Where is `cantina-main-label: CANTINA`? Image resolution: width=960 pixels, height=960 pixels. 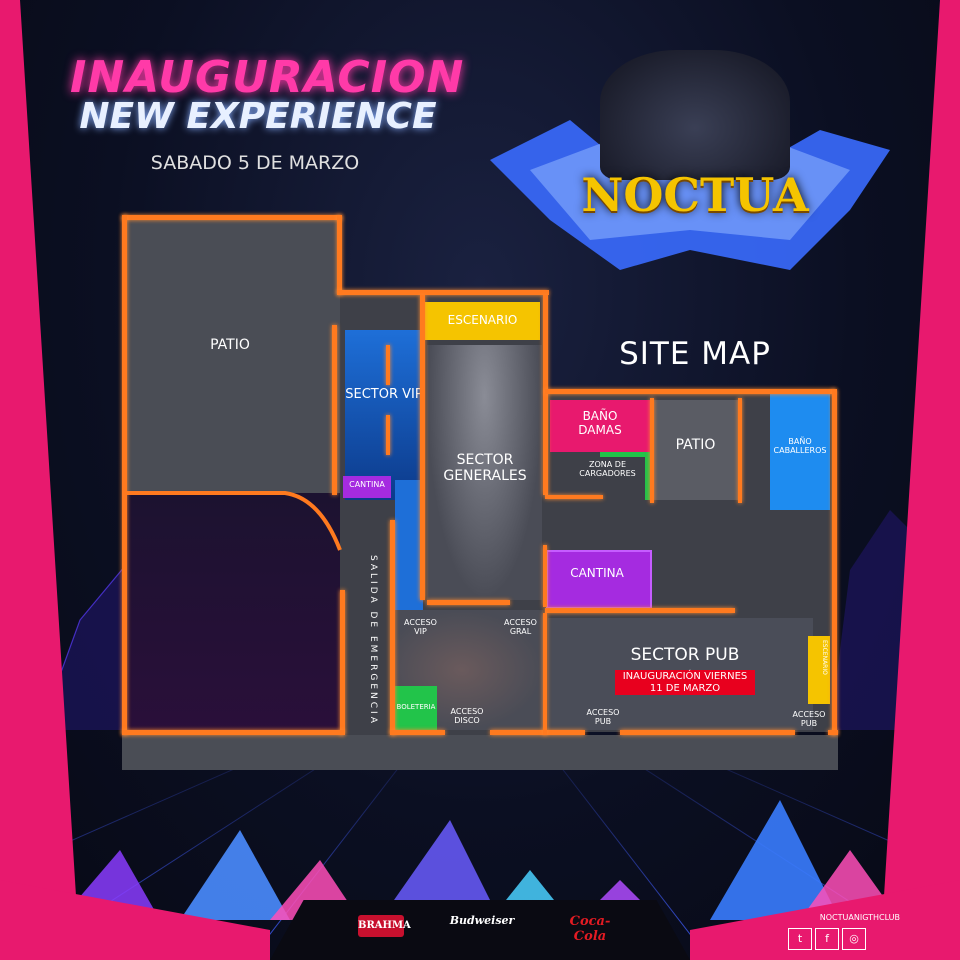
cantina-main-label: CANTINA is located at coordinates (597, 573).